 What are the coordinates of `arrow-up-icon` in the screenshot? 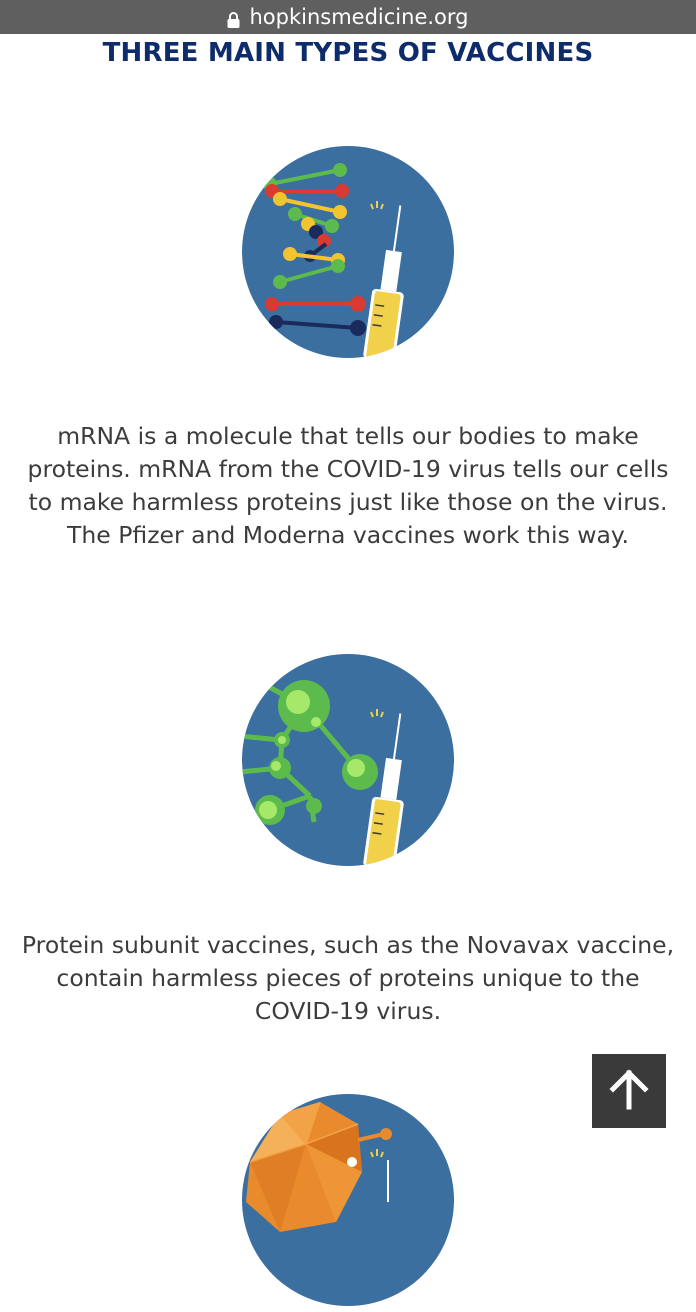 It's located at (629, 1091).